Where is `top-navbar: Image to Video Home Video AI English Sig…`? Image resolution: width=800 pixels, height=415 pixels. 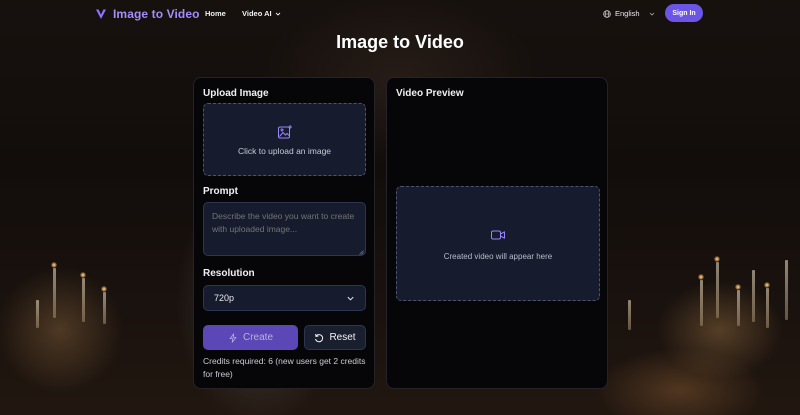 top-navbar: Image to Video Home Video AI English Sig… is located at coordinates (400, 14).